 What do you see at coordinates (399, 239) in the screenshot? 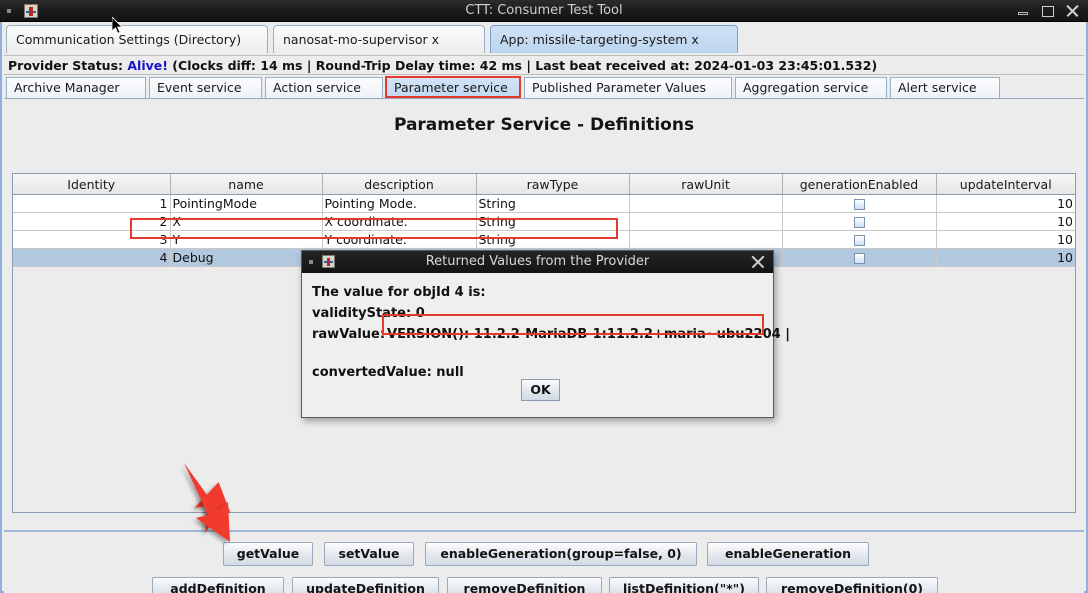
I see `cell-description: Y coordinate.` at bounding box center [399, 239].